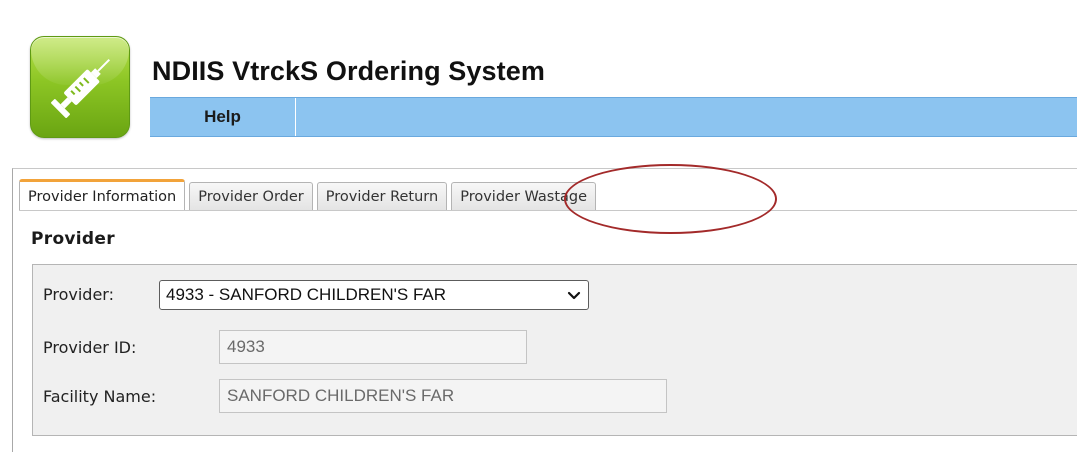 The height and width of the screenshot is (452, 1077). What do you see at coordinates (443, 396) in the screenshot?
I see `facility-name-field: SANFORD CHILDREN'S FAR` at bounding box center [443, 396].